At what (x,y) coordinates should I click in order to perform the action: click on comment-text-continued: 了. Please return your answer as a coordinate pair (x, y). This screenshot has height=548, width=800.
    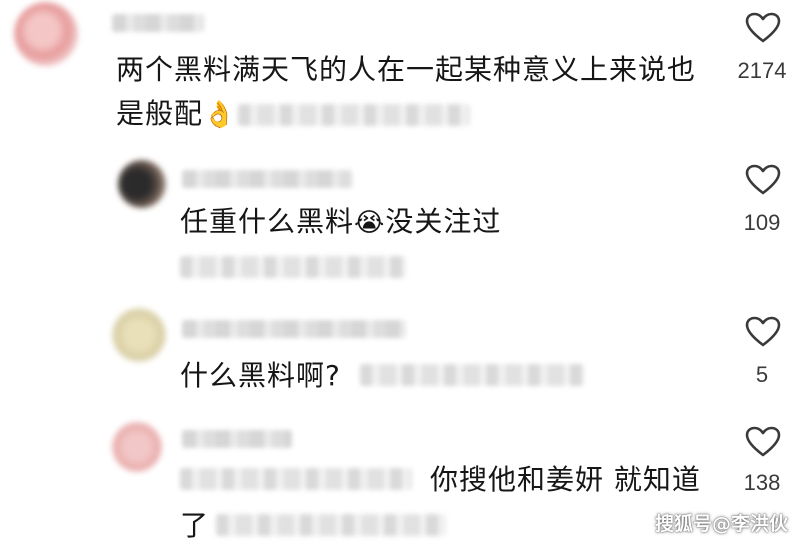
    Looking at the image, I should click on (200, 526).